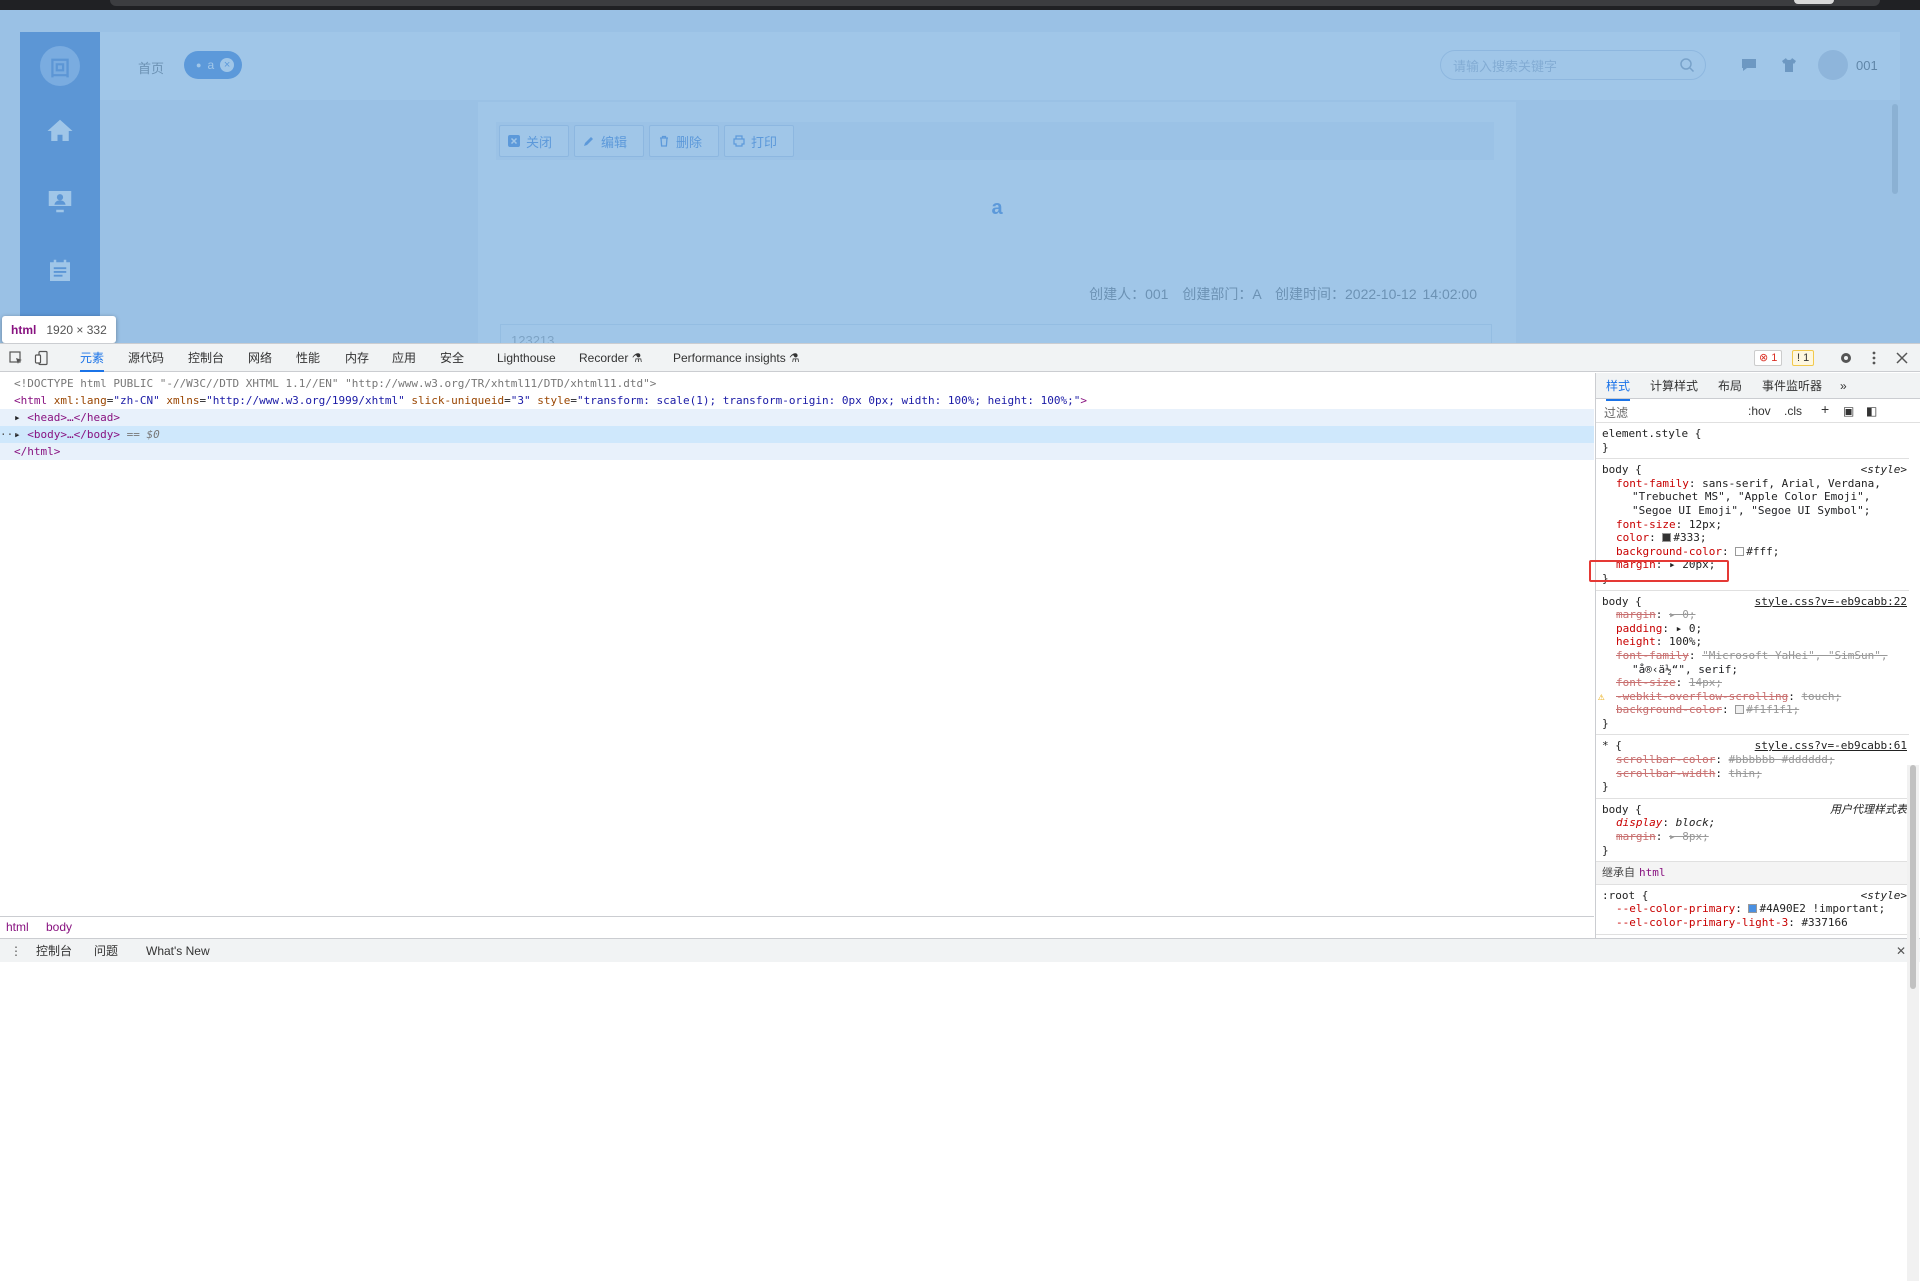 The width and height of the screenshot is (1920, 1281). I want to click on sidebar-toggle-icon: ◧, so click(1871, 411).